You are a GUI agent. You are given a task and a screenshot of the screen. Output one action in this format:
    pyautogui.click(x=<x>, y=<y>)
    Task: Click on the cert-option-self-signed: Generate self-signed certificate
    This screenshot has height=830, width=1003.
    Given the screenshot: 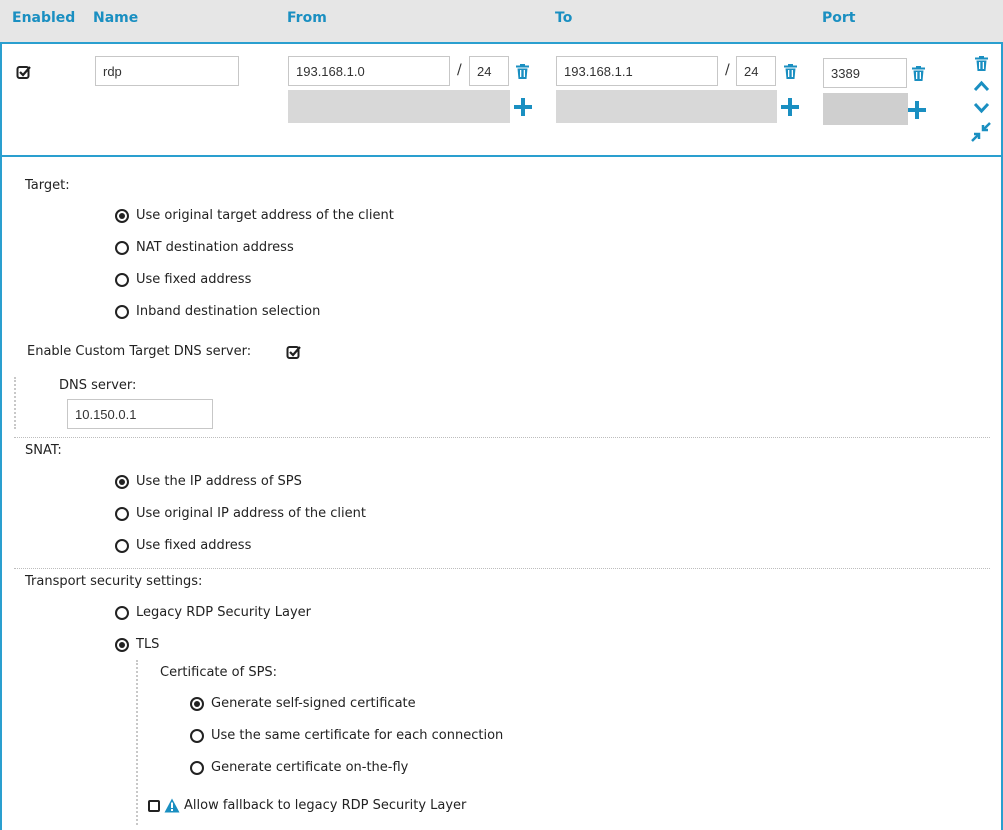 What is the action you would take?
    pyautogui.click(x=303, y=703)
    